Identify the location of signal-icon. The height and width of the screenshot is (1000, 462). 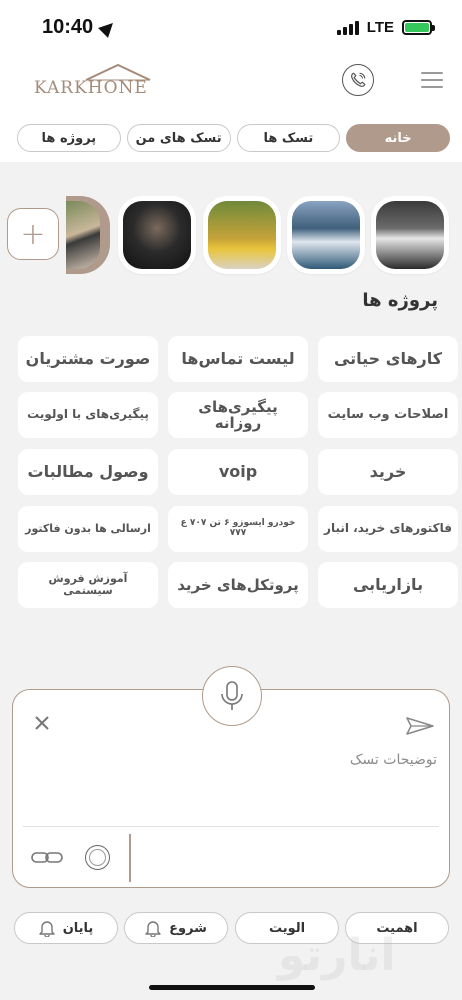
(347, 27).